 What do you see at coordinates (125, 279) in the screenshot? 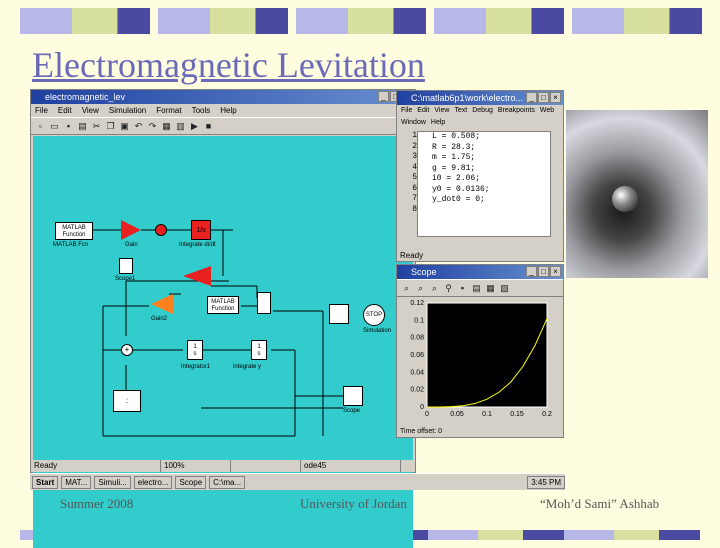
I see `scope1-label: Scope1` at bounding box center [125, 279].